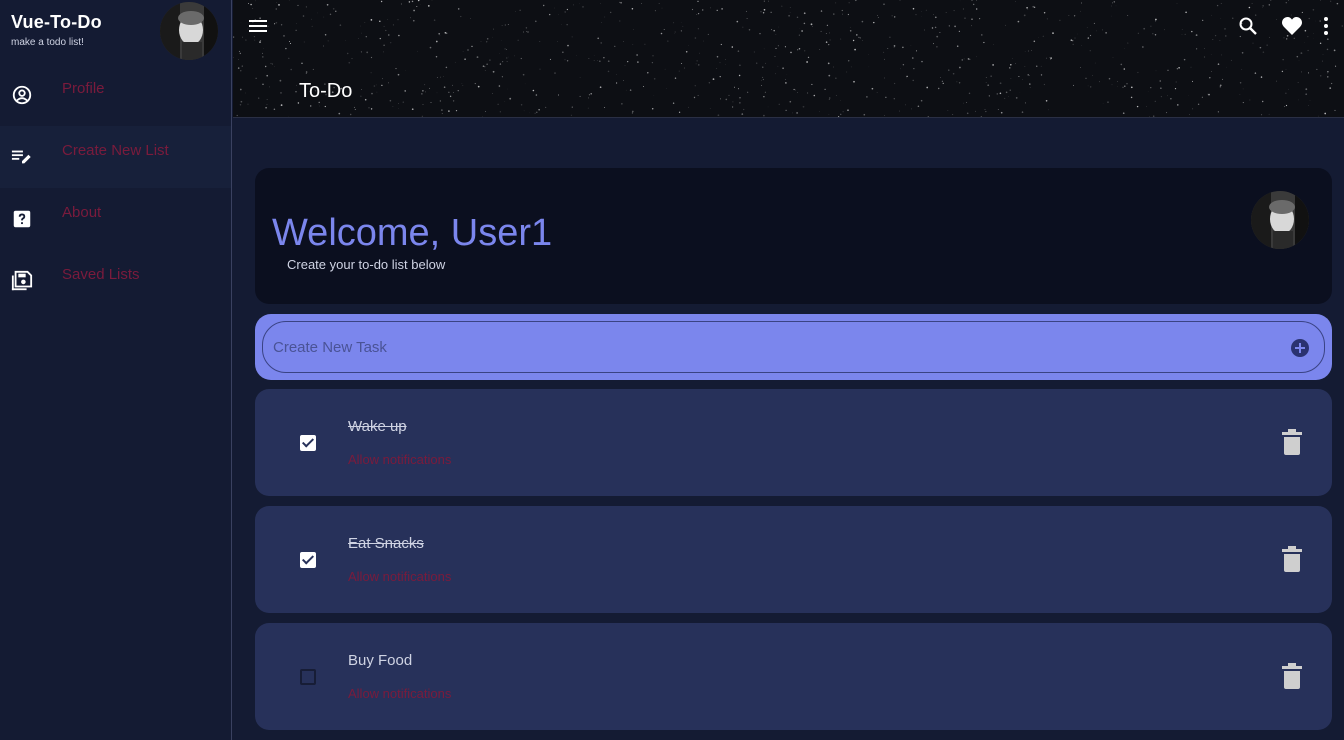 The image size is (1344, 740). What do you see at coordinates (115, 95) in the screenshot?
I see `sidebar-item-profile: Profile` at bounding box center [115, 95].